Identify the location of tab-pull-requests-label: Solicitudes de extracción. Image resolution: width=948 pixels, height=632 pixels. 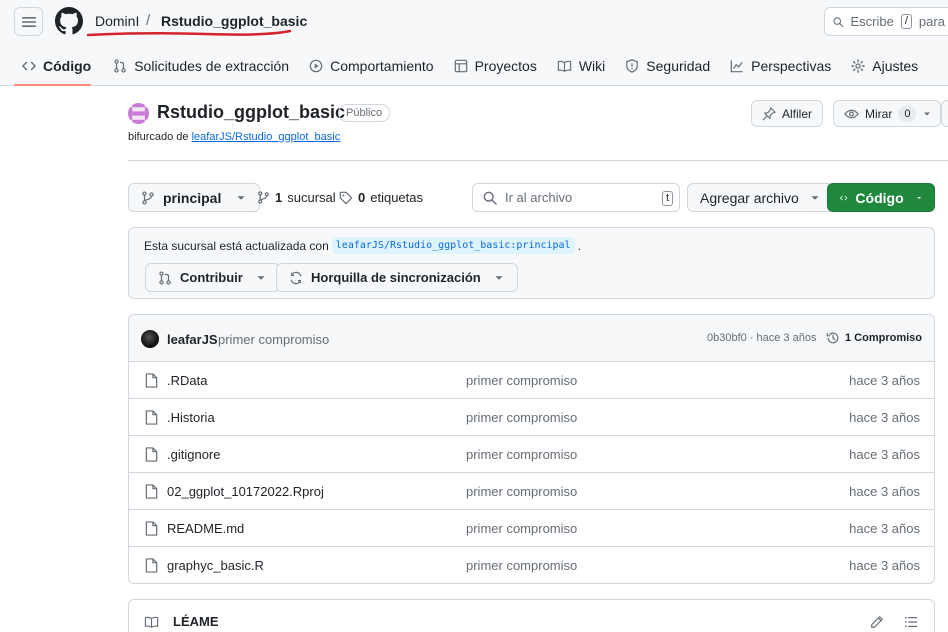
(212, 66).